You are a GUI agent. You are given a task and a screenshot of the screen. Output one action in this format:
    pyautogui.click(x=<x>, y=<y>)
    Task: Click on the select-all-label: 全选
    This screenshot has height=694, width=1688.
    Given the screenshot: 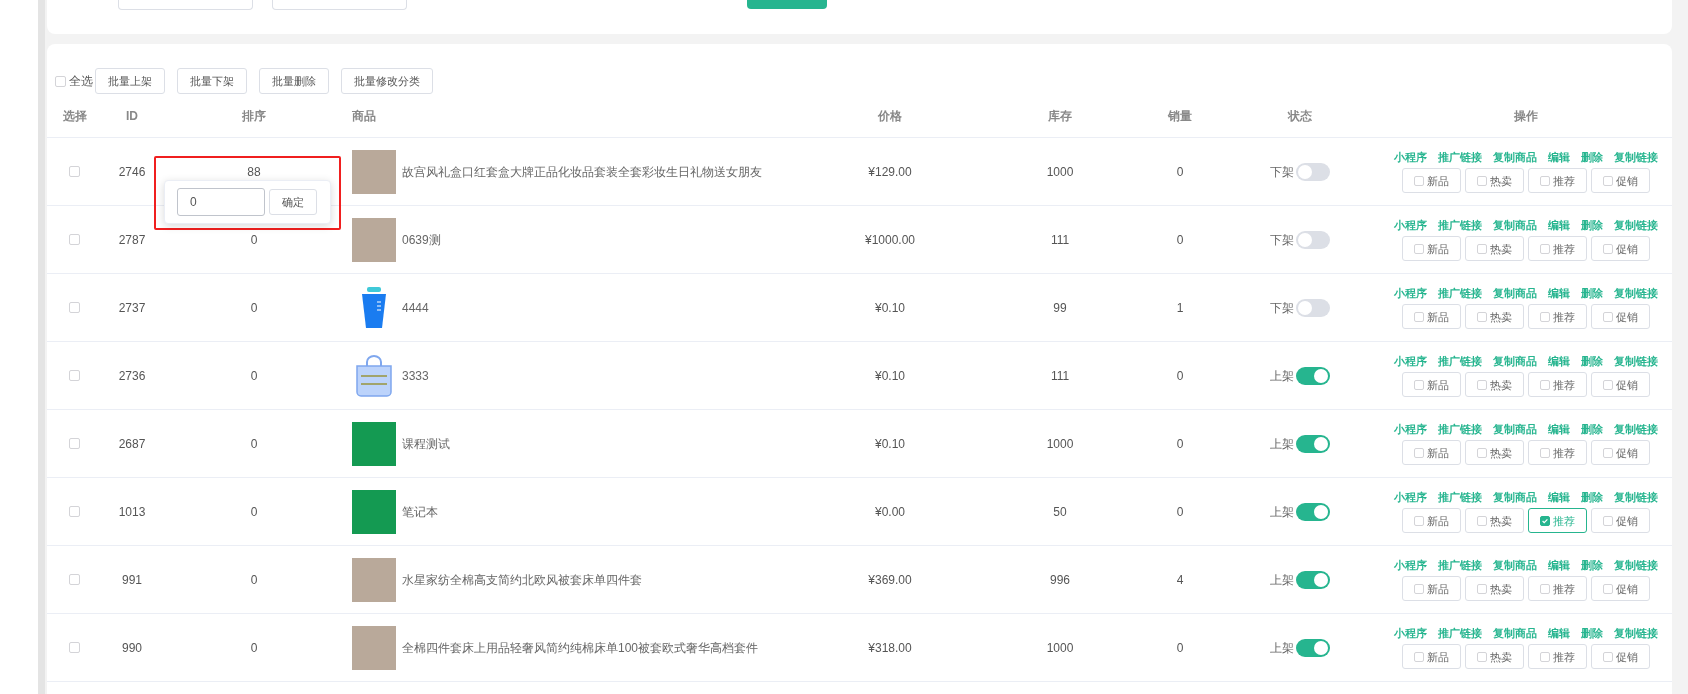 What is the action you would take?
    pyautogui.click(x=81, y=81)
    